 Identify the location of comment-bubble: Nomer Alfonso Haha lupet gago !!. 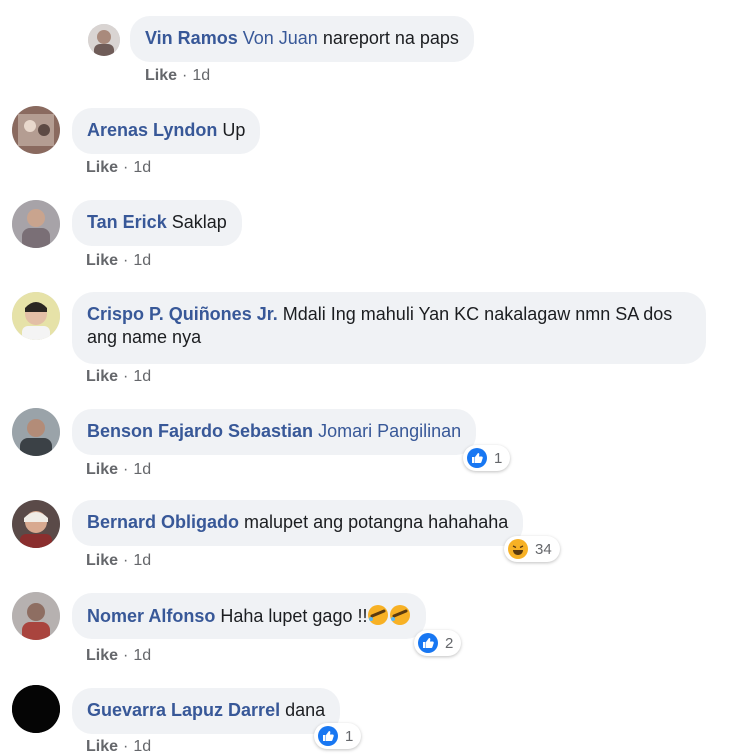
(249, 616).